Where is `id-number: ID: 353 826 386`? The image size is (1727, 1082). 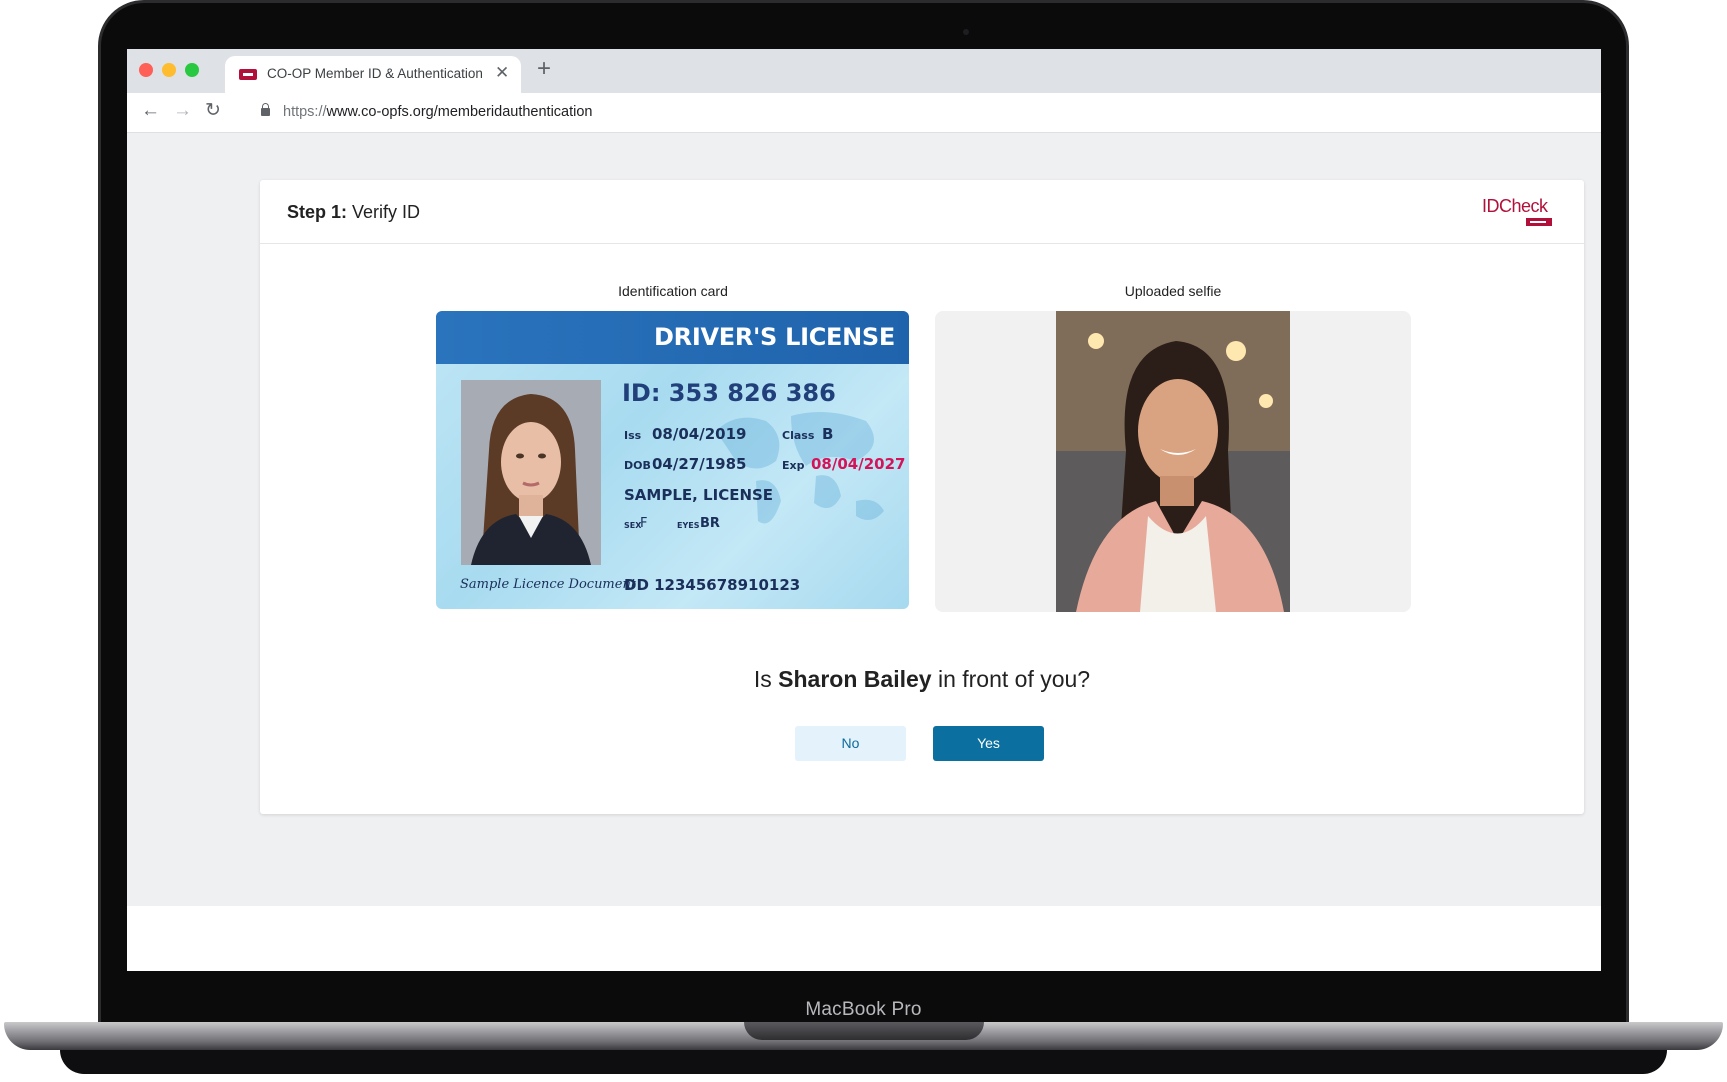 id-number: ID: 353 826 386 is located at coordinates (729, 393).